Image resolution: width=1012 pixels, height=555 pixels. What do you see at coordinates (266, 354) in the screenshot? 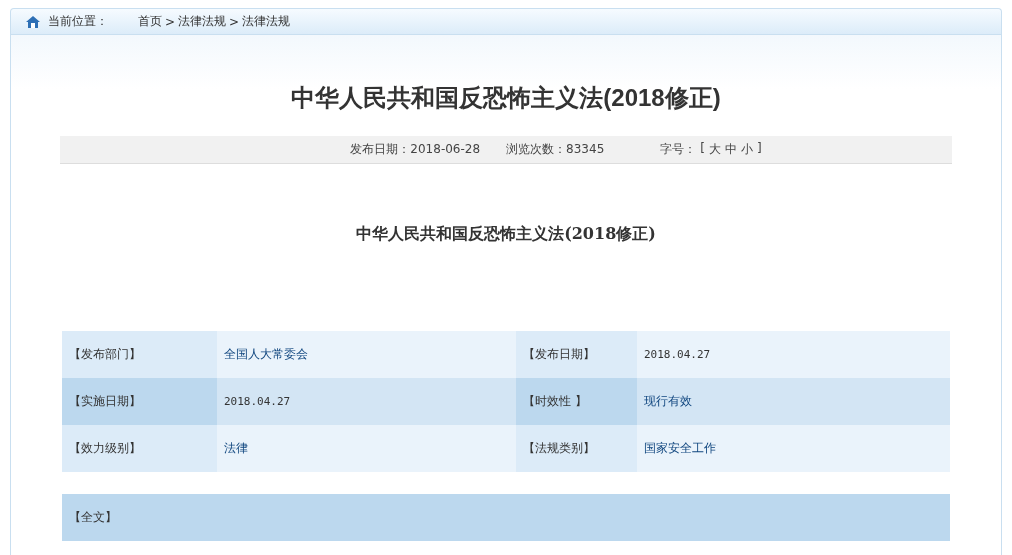
I see `field-value-link: 全国人大常委会` at bounding box center [266, 354].